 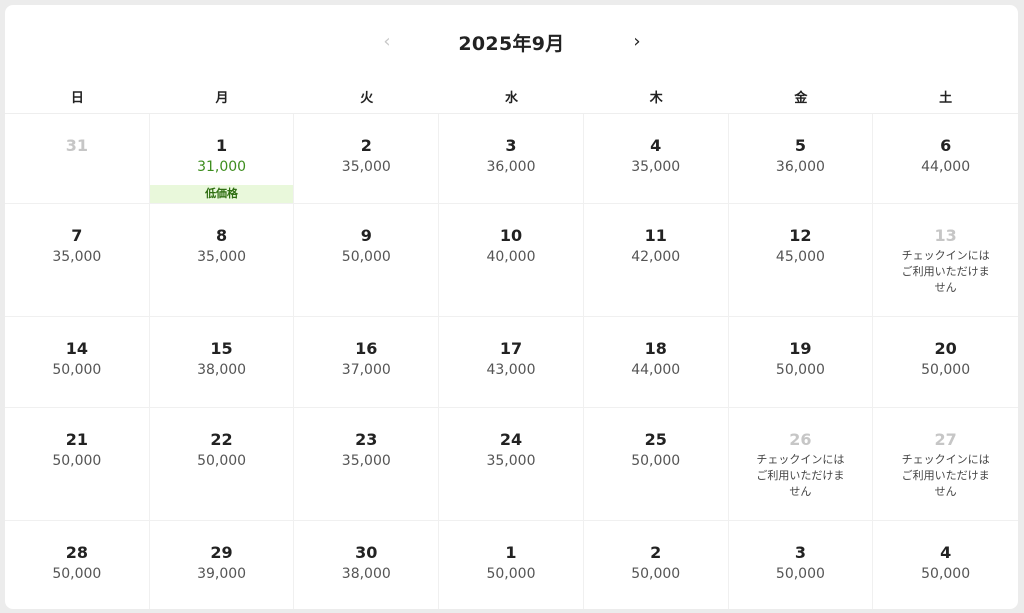 I want to click on day-price: 43,000, so click(x=511, y=370).